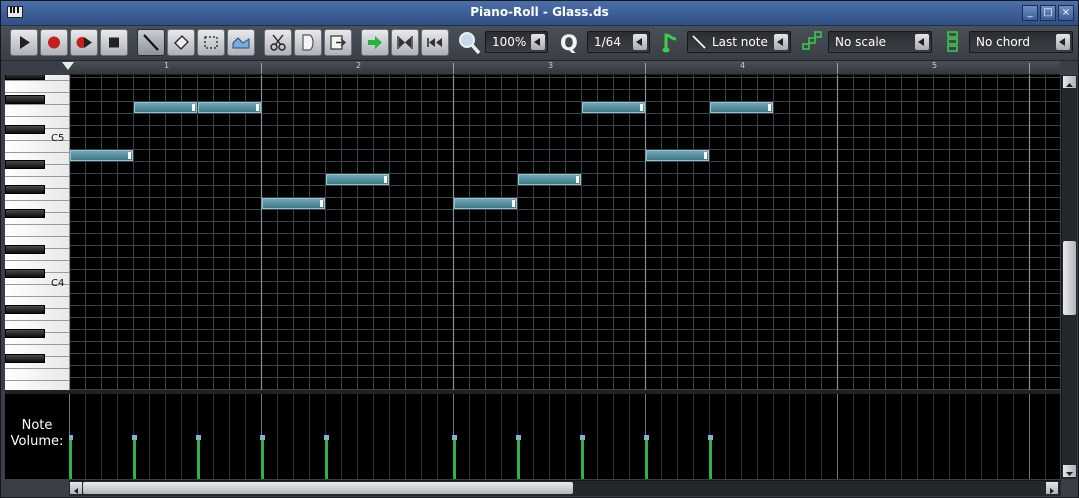 The width and height of the screenshot is (1079, 498). What do you see at coordinates (1052, 488) in the screenshot?
I see `scroll-right-arrow-icon` at bounding box center [1052, 488].